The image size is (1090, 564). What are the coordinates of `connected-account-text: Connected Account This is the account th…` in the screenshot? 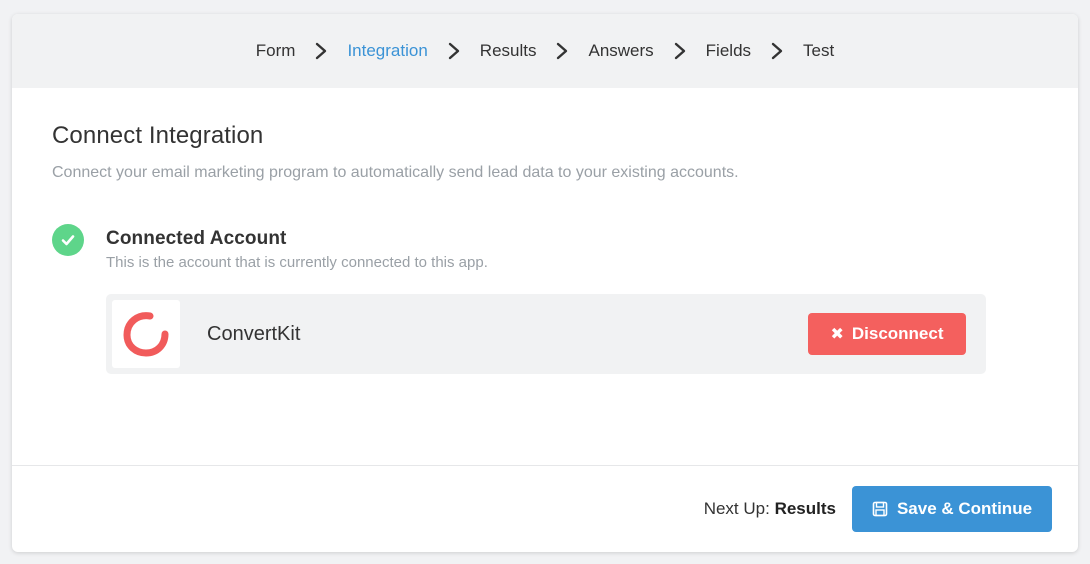 It's located at (297, 249).